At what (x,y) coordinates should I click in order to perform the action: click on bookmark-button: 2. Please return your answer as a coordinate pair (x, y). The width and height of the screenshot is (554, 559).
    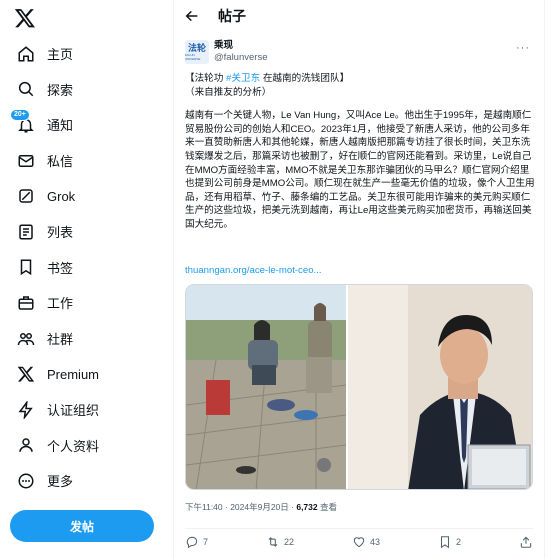
    Looking at the image, I should click on (449, 542).